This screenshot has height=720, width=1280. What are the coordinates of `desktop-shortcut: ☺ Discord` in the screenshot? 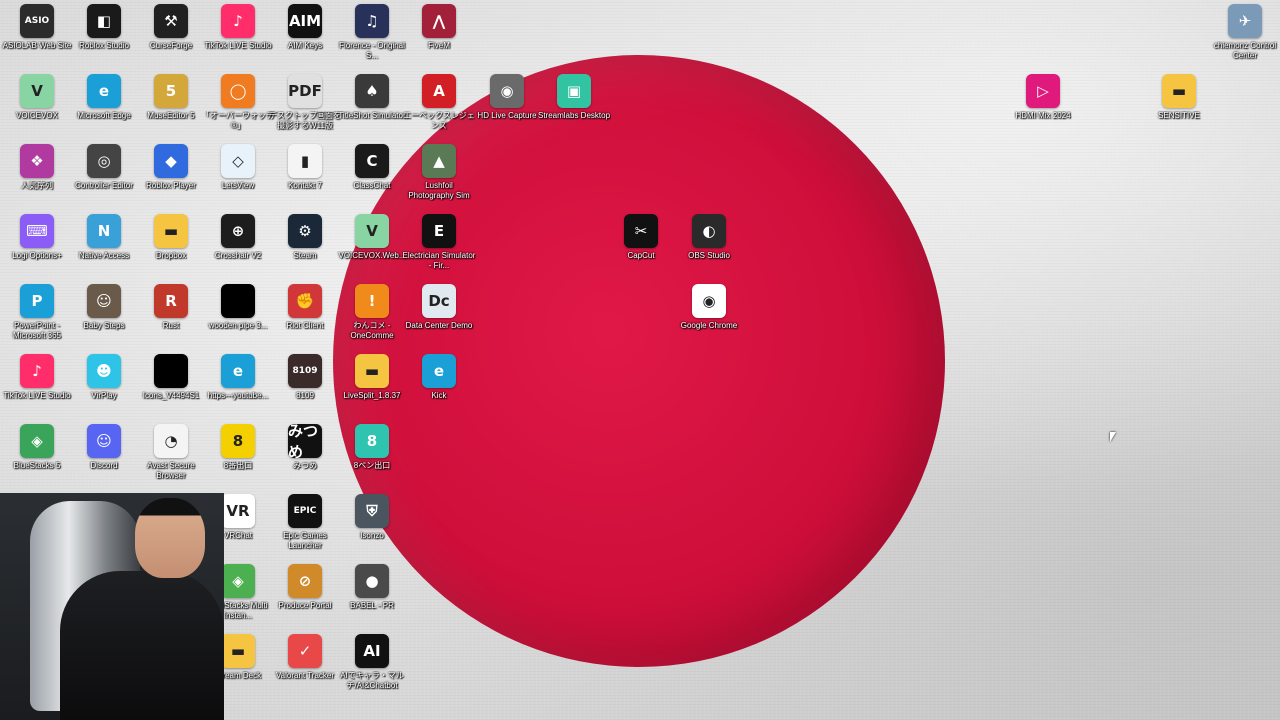 It's located at (104, 455).